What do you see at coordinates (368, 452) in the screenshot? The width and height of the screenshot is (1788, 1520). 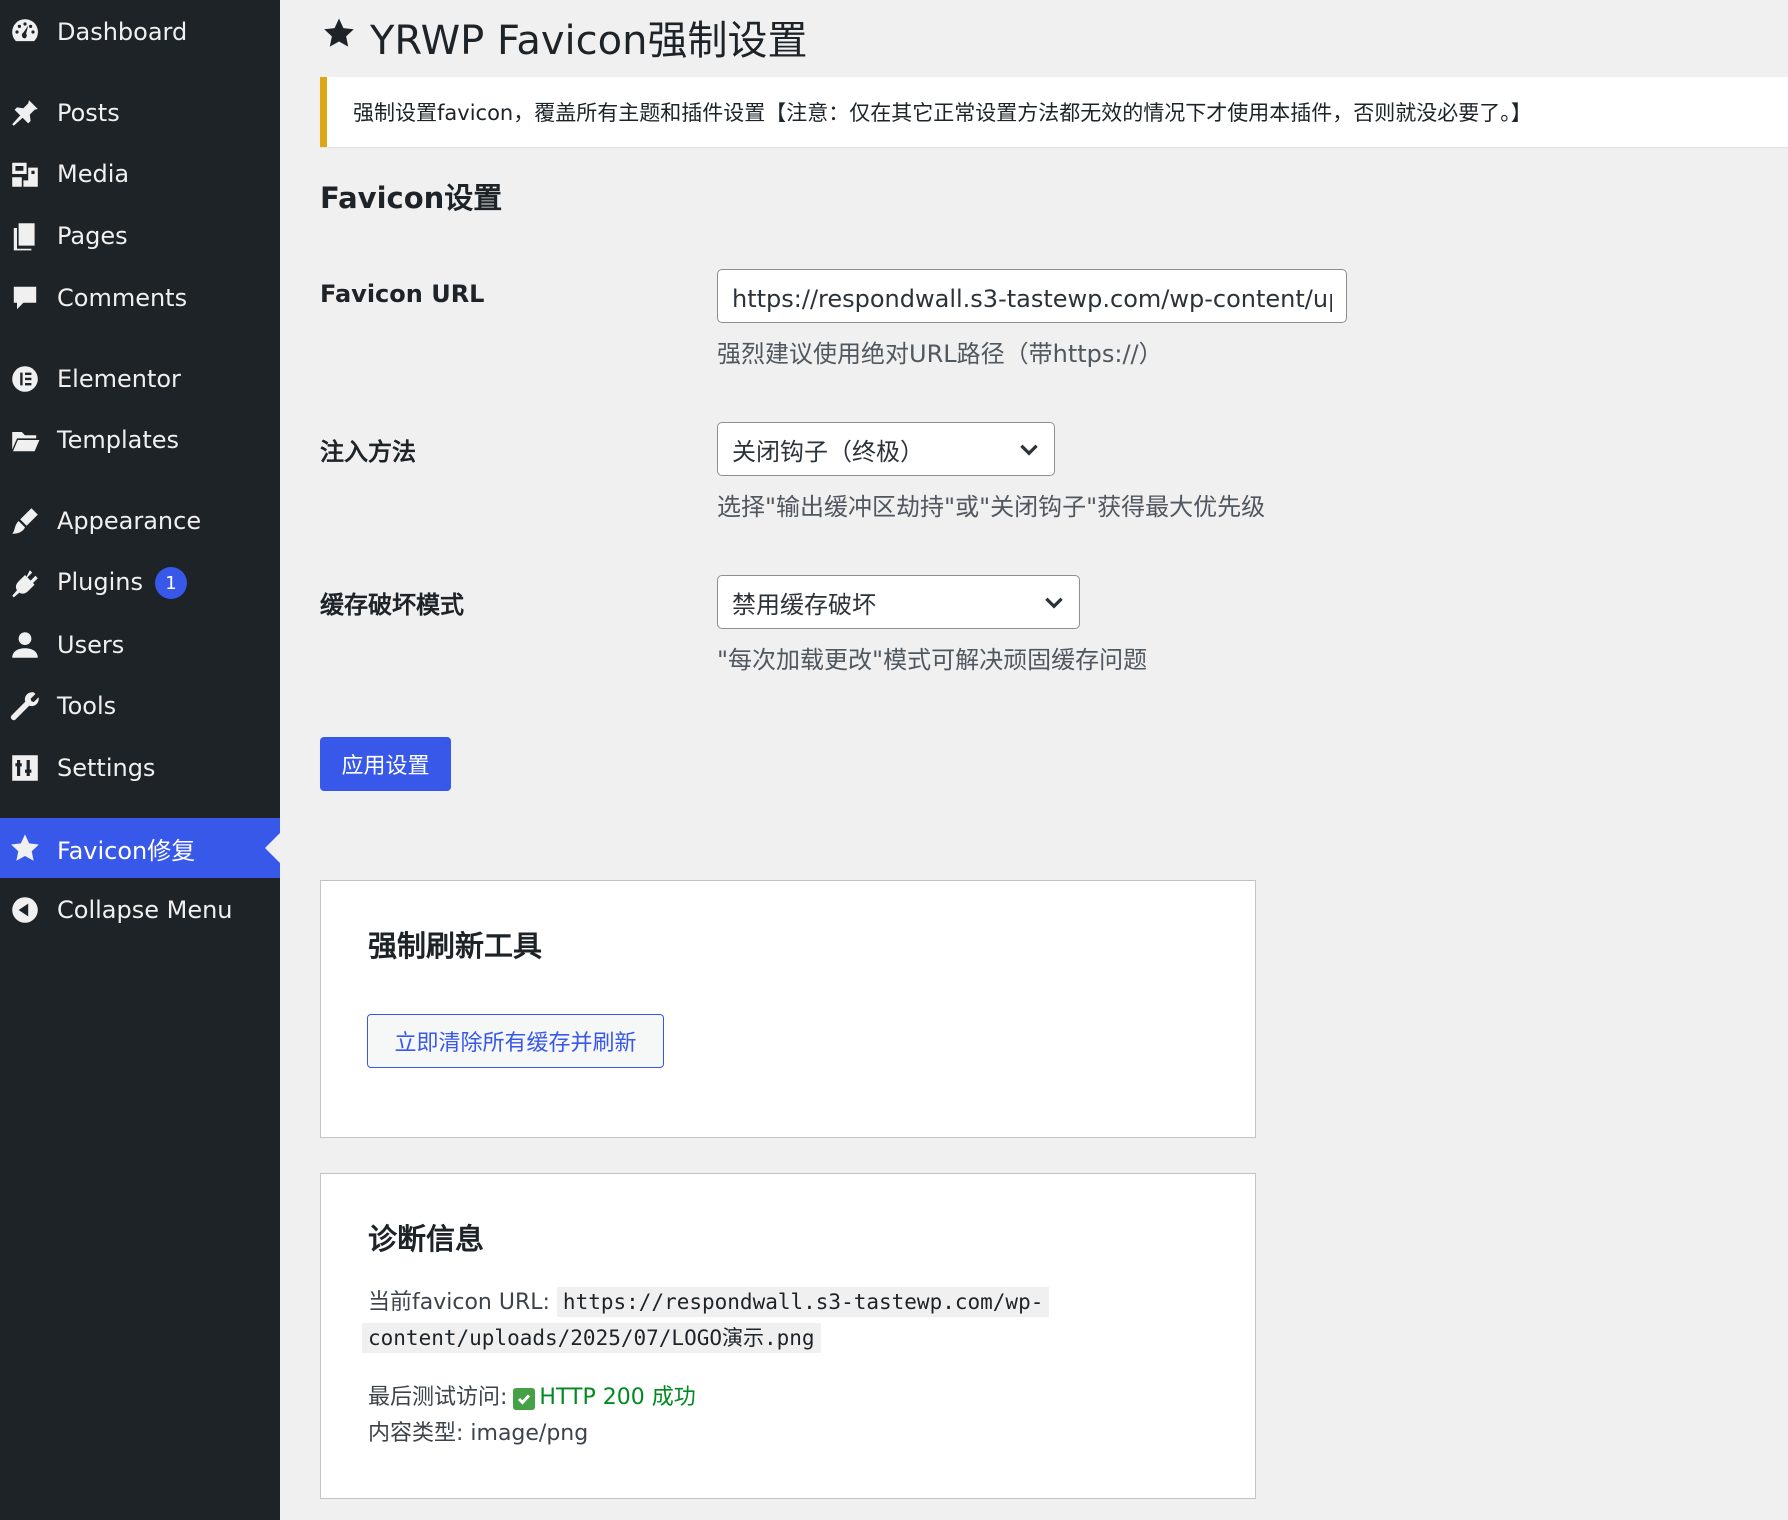 I see `inject-method-label: 注入方法` at bounding box center [368, 452].